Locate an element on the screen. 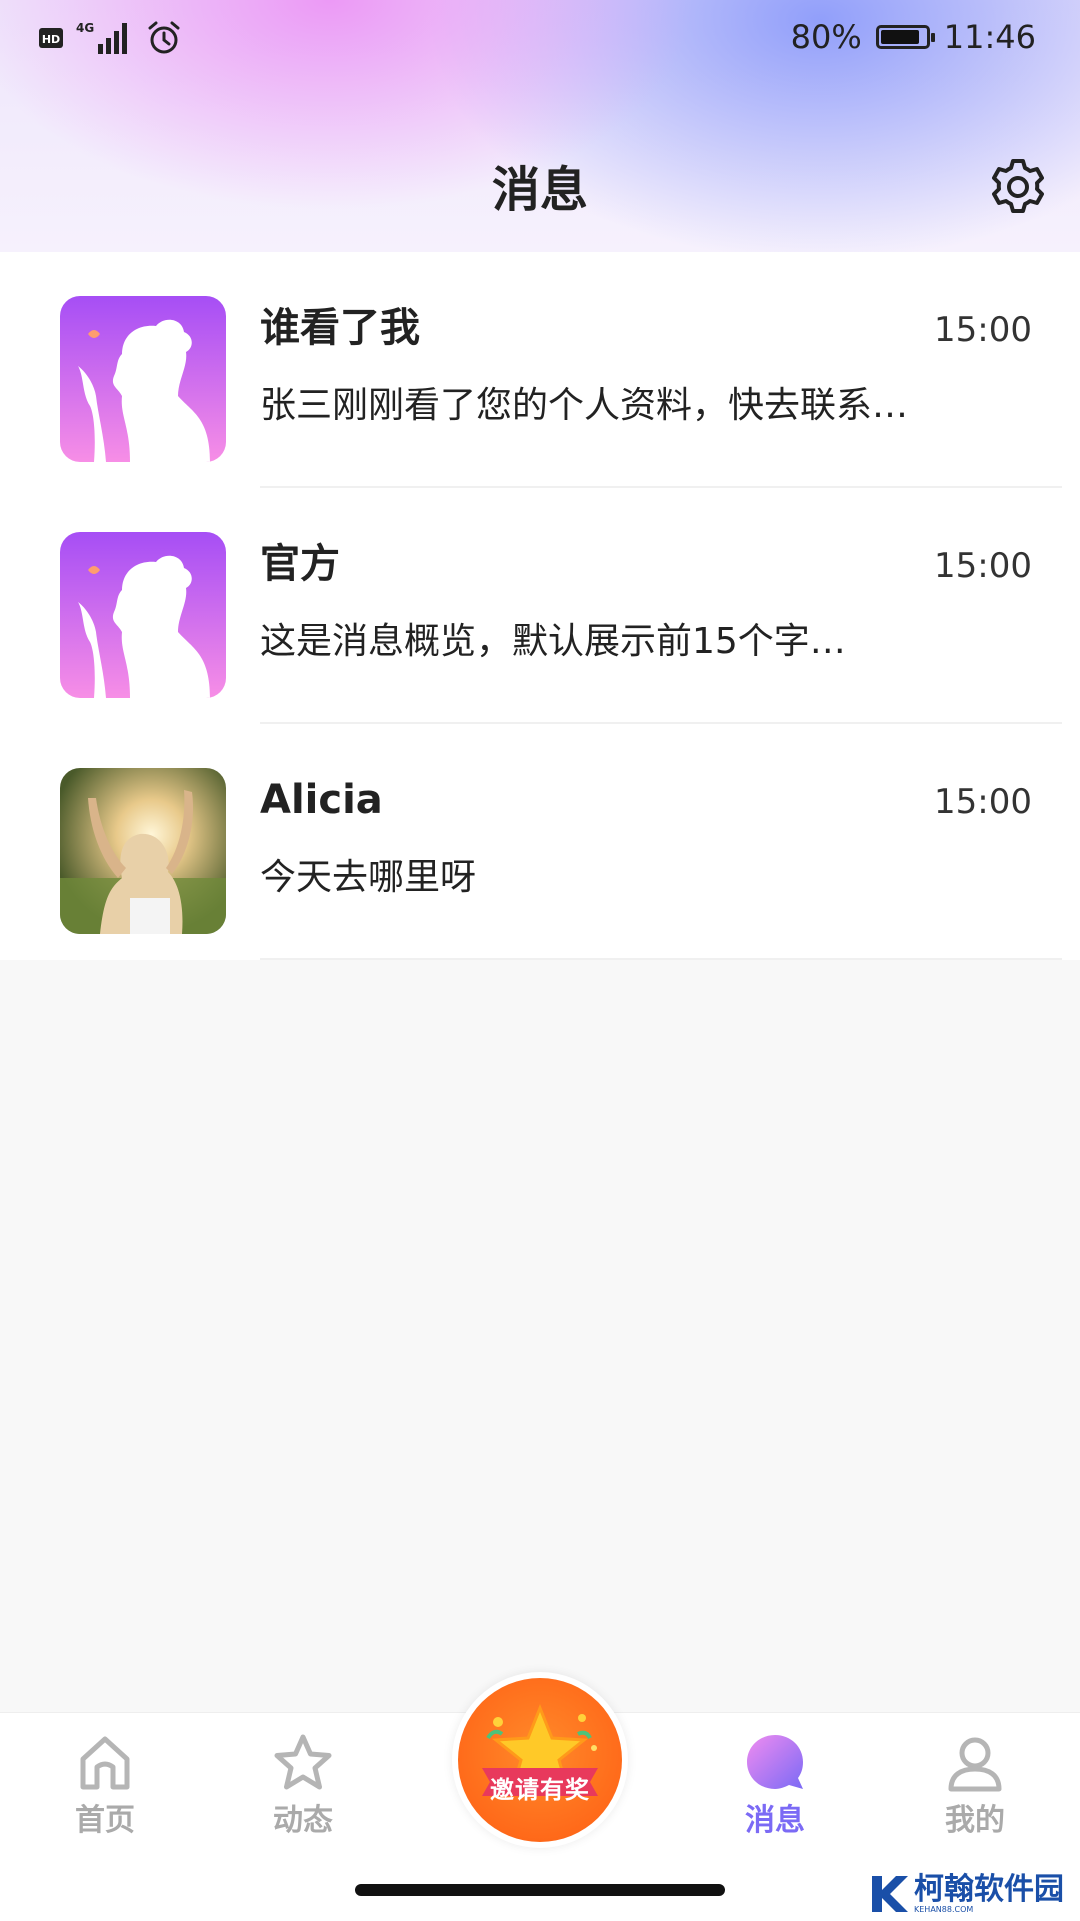  gift-star-icon is located at coordinates (540, 1749).